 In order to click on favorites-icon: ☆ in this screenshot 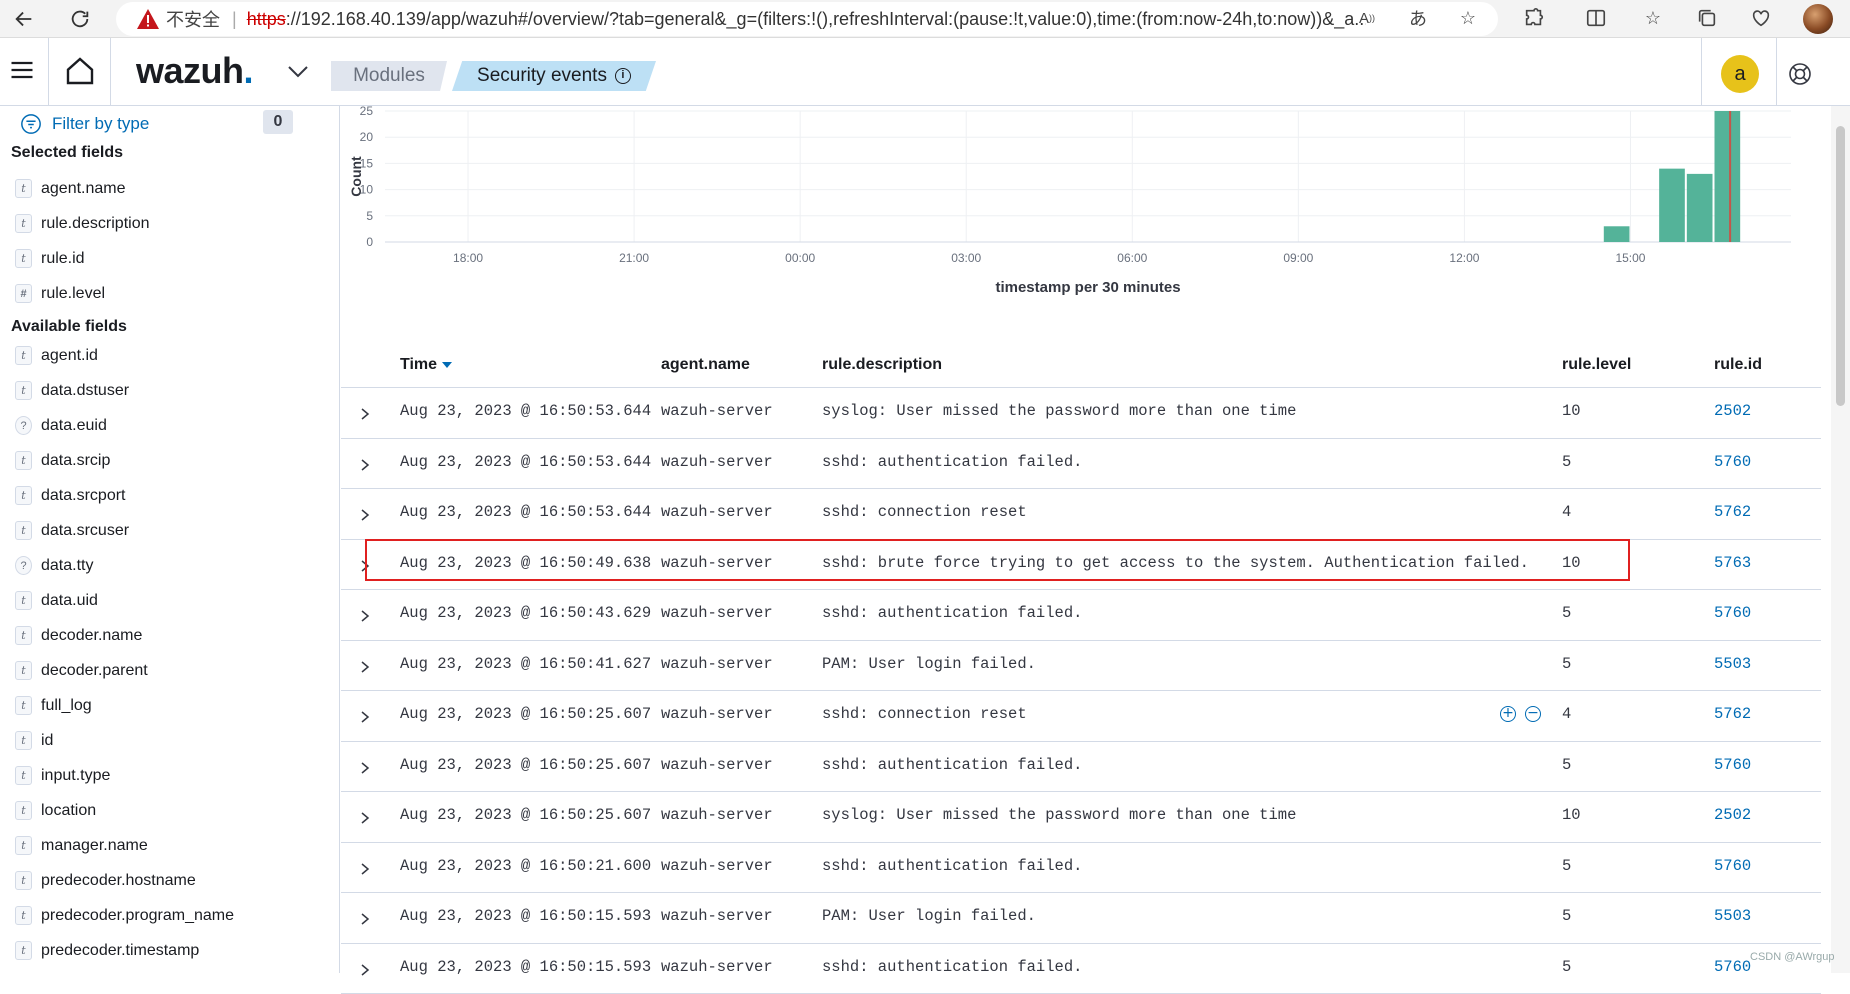, I will do `click(1653, 18)`.